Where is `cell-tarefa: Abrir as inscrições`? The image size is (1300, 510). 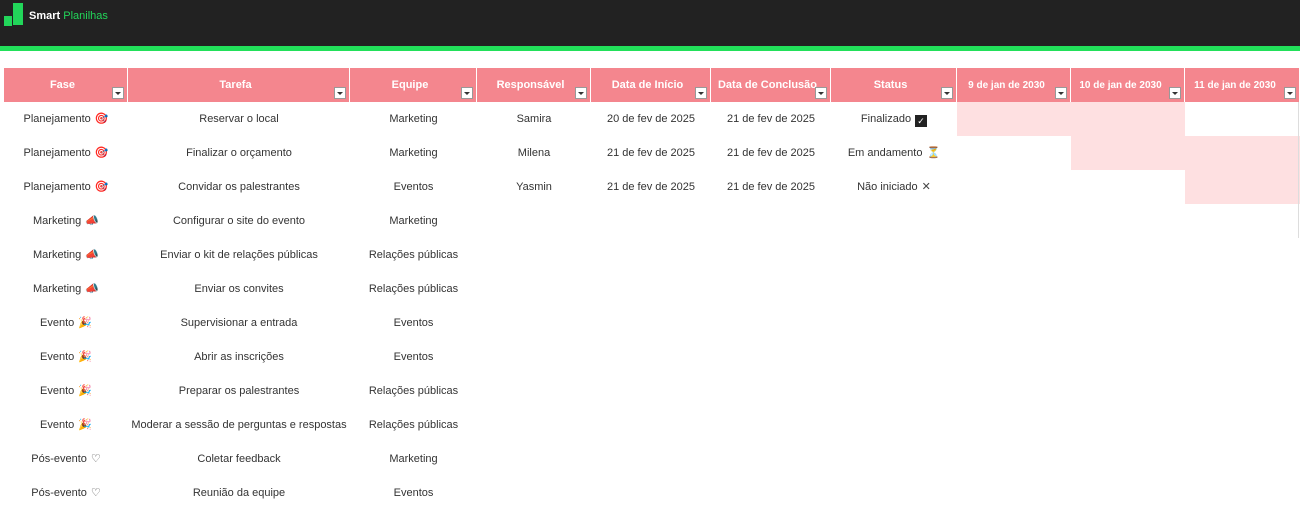 cell-tarefa: Abrir as inscrições is located at coordinates (239, 357).